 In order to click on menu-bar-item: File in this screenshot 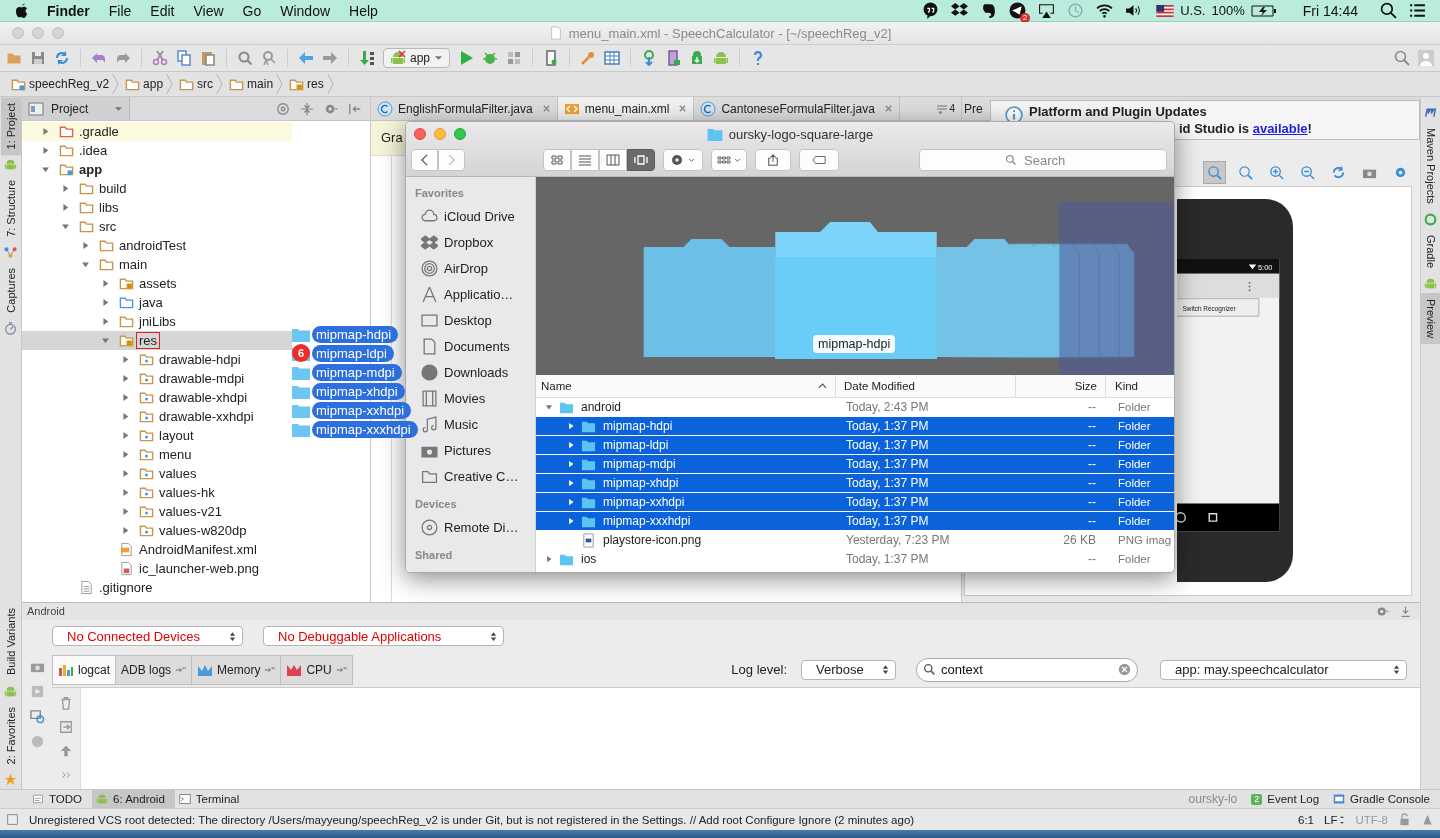, I will do `click(120, 10)`.